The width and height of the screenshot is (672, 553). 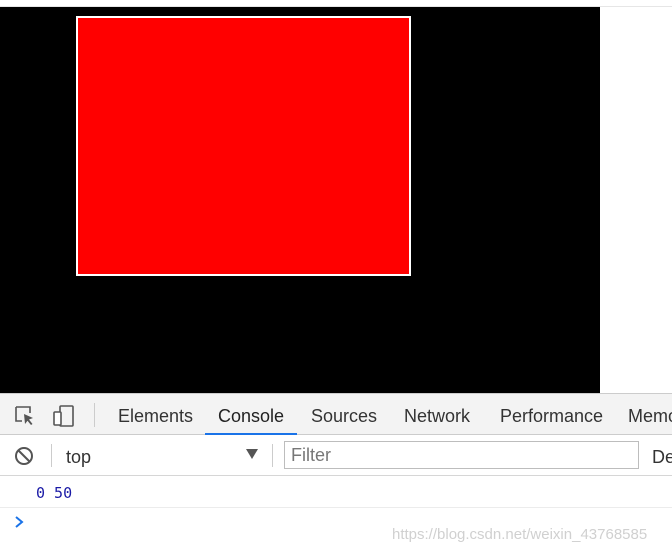 What do you see at coordinates (251, 414) in the screenshot?
I see `tab-console: Console` at bounding box center [251, 414].